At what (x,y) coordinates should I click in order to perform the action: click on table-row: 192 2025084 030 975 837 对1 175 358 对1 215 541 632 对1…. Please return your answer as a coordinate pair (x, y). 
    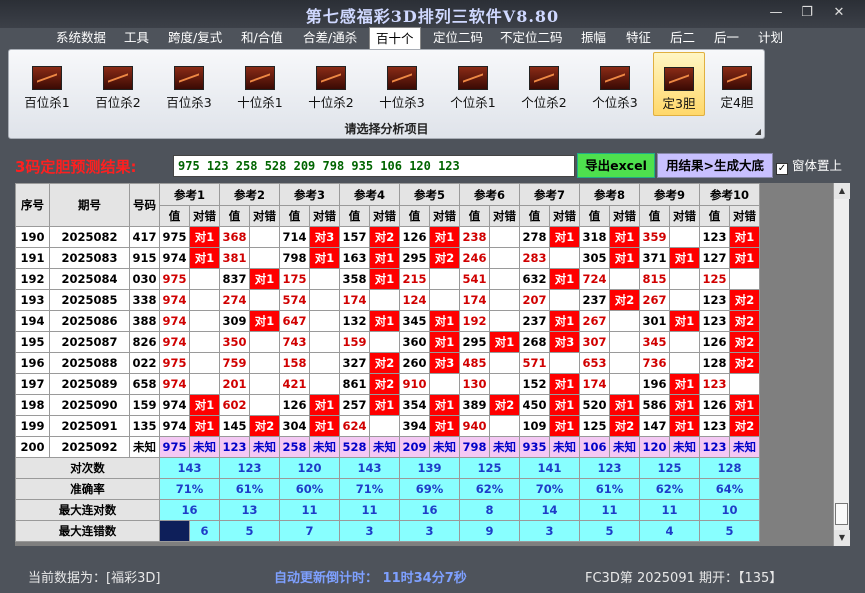
    Looking at the image, I should click on (387, 279).